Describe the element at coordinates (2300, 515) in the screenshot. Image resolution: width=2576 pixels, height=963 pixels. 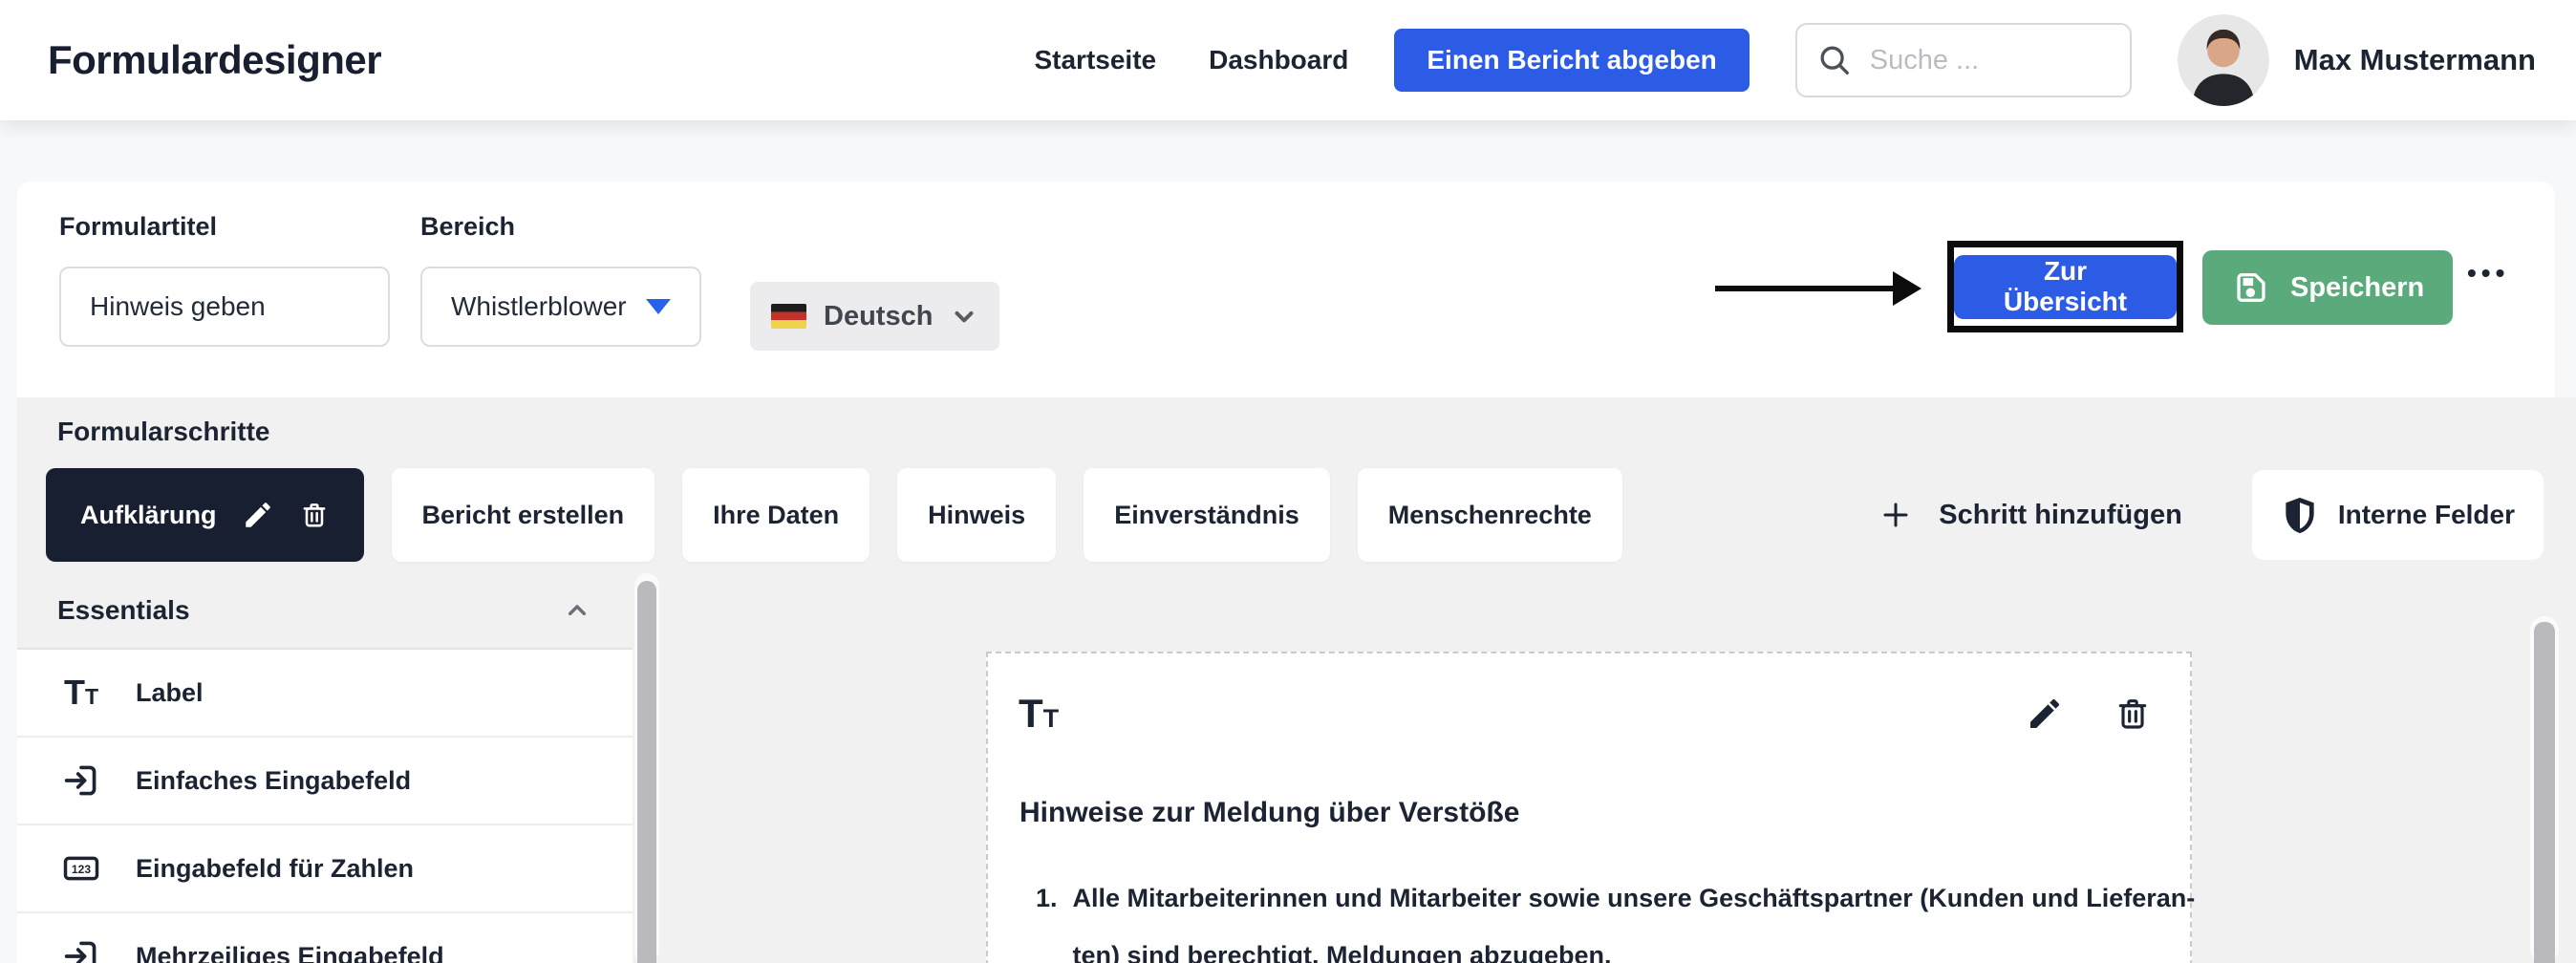
I see `shield-icon` at that location.